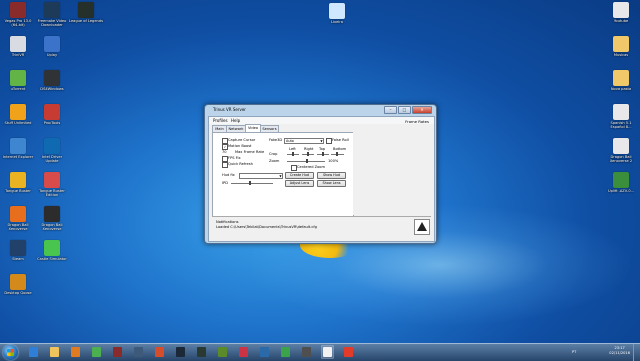 The image size is (640, 361). Describe the element at coordinates (311, 167) in the screenshot. I see `centered-zoom-label: Centered Zoom` at that location.